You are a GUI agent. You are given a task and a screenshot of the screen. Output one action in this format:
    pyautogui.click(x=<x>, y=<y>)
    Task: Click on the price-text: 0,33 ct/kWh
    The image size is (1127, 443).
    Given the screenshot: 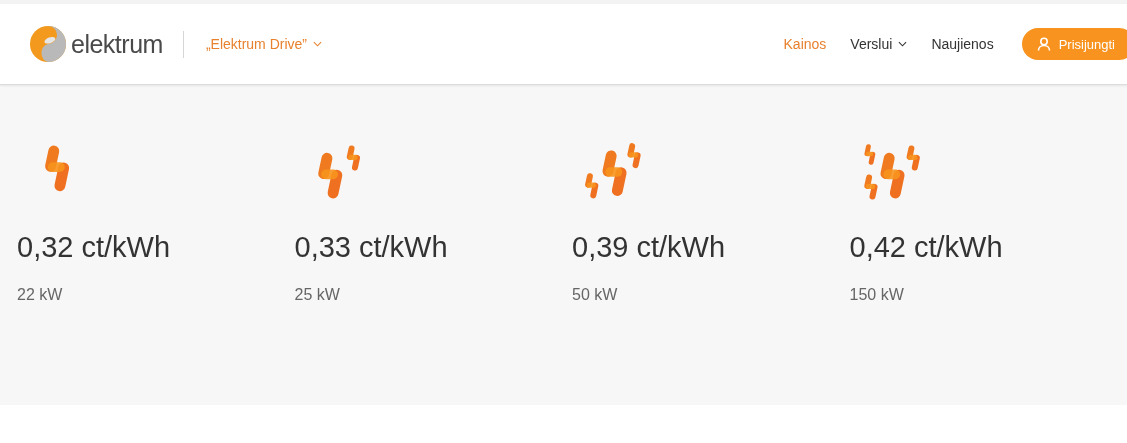 What is the action you would take?
    pyautogui.click(x=371, y=247)
    